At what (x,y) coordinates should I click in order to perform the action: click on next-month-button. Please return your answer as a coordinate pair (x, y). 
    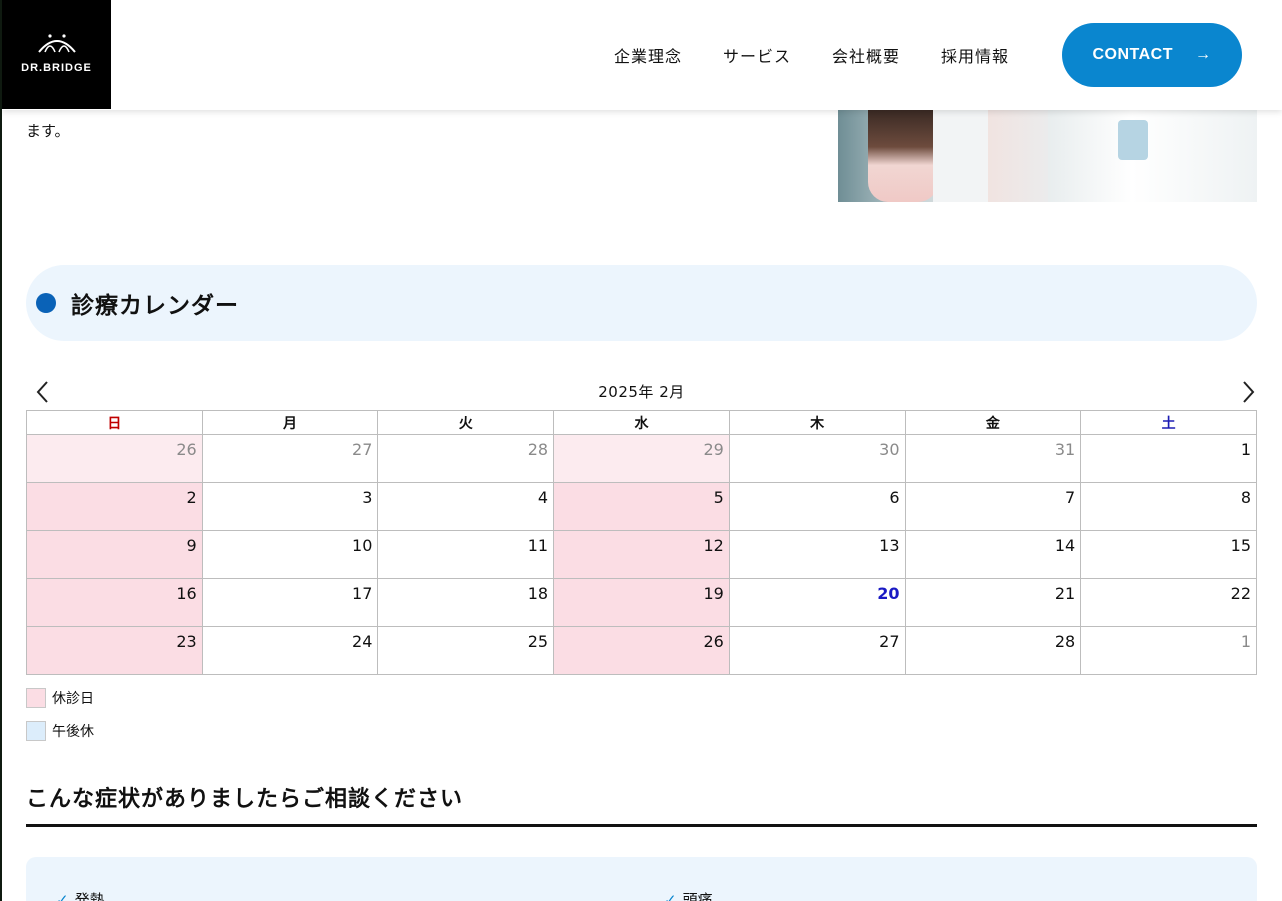
    Looking at the image, I should click on (1248, 392).